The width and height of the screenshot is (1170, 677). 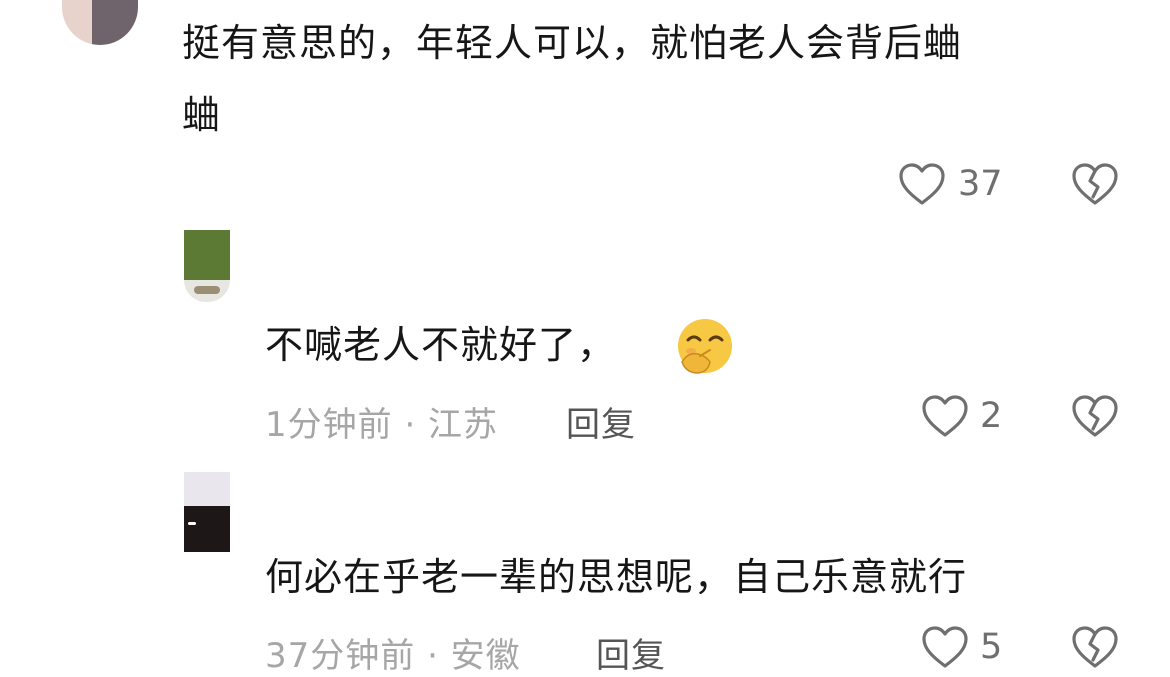 What do you see at coordinates (202, 115) in the screenshot?
I see `comment-text-continued: 蛐` at bounding box center [202, 115].